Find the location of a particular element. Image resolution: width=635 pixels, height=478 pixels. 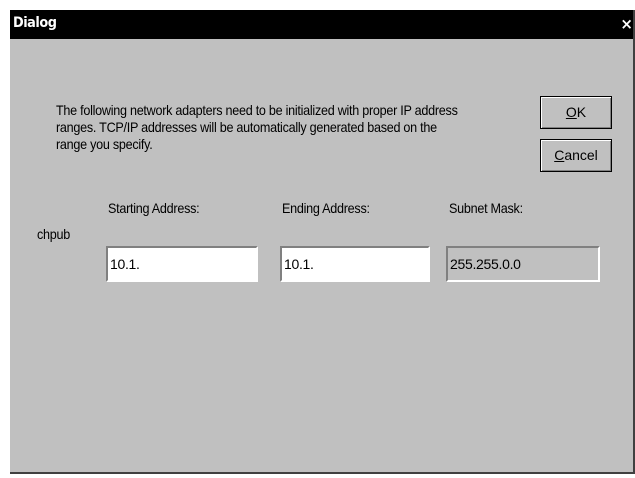

cancel-button-label: ancel is located at coordinates (581, 155).